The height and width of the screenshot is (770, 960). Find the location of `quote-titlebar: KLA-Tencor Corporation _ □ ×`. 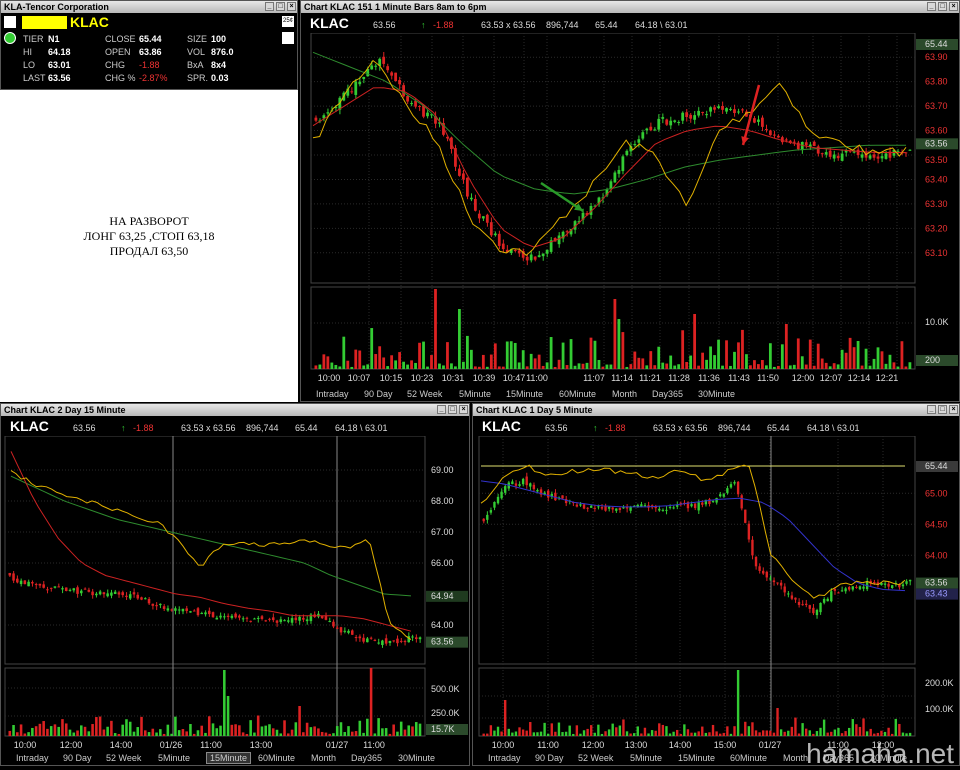

quote-titlebar: KLA-Tencor Corporation _ □ × is located at coordinates (149, 7).